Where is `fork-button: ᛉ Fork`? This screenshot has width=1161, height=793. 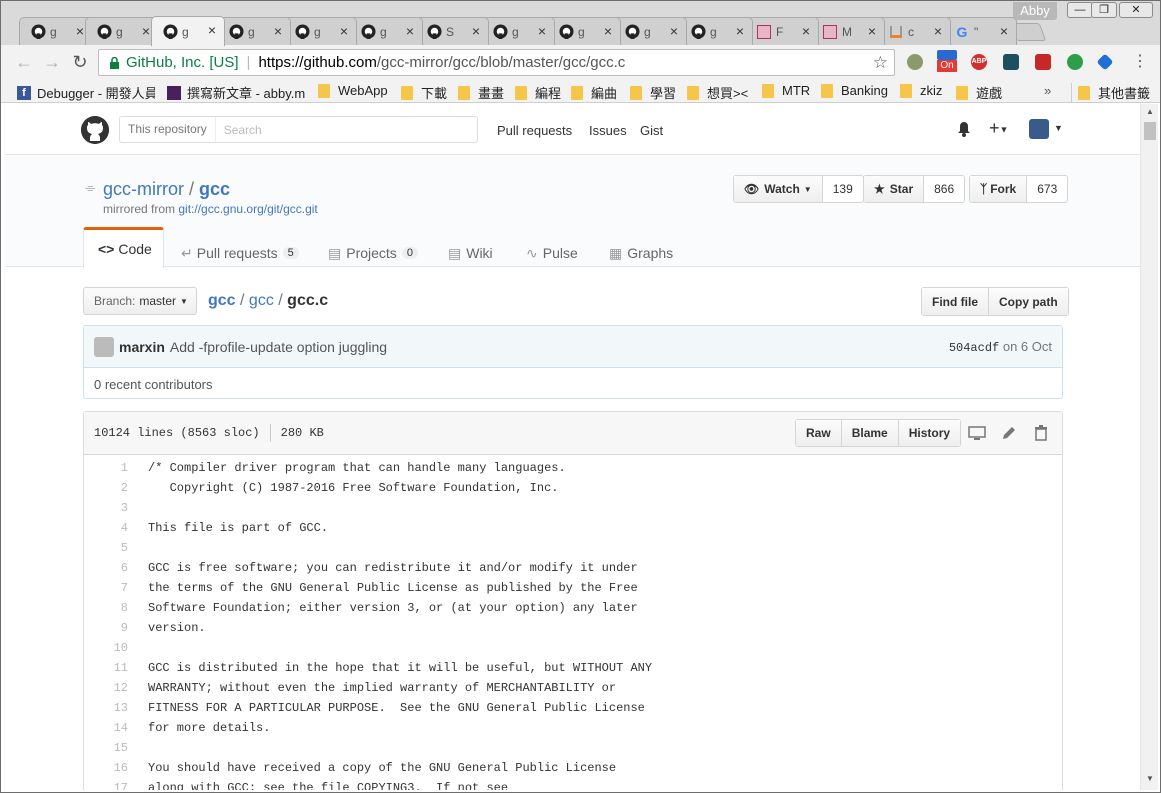
fork-button: ᛉ Fork is located at coordinates (999, 189).